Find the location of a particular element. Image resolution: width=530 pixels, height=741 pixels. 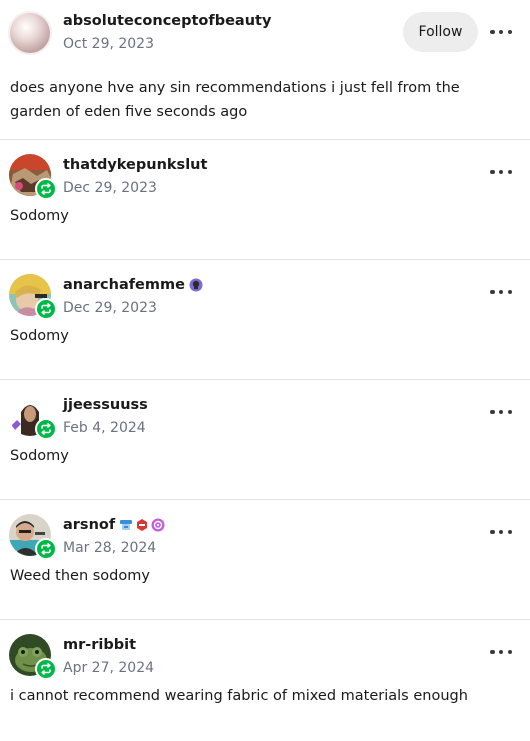

username-label: mr-ribbit is located at coordinates (99, 645).